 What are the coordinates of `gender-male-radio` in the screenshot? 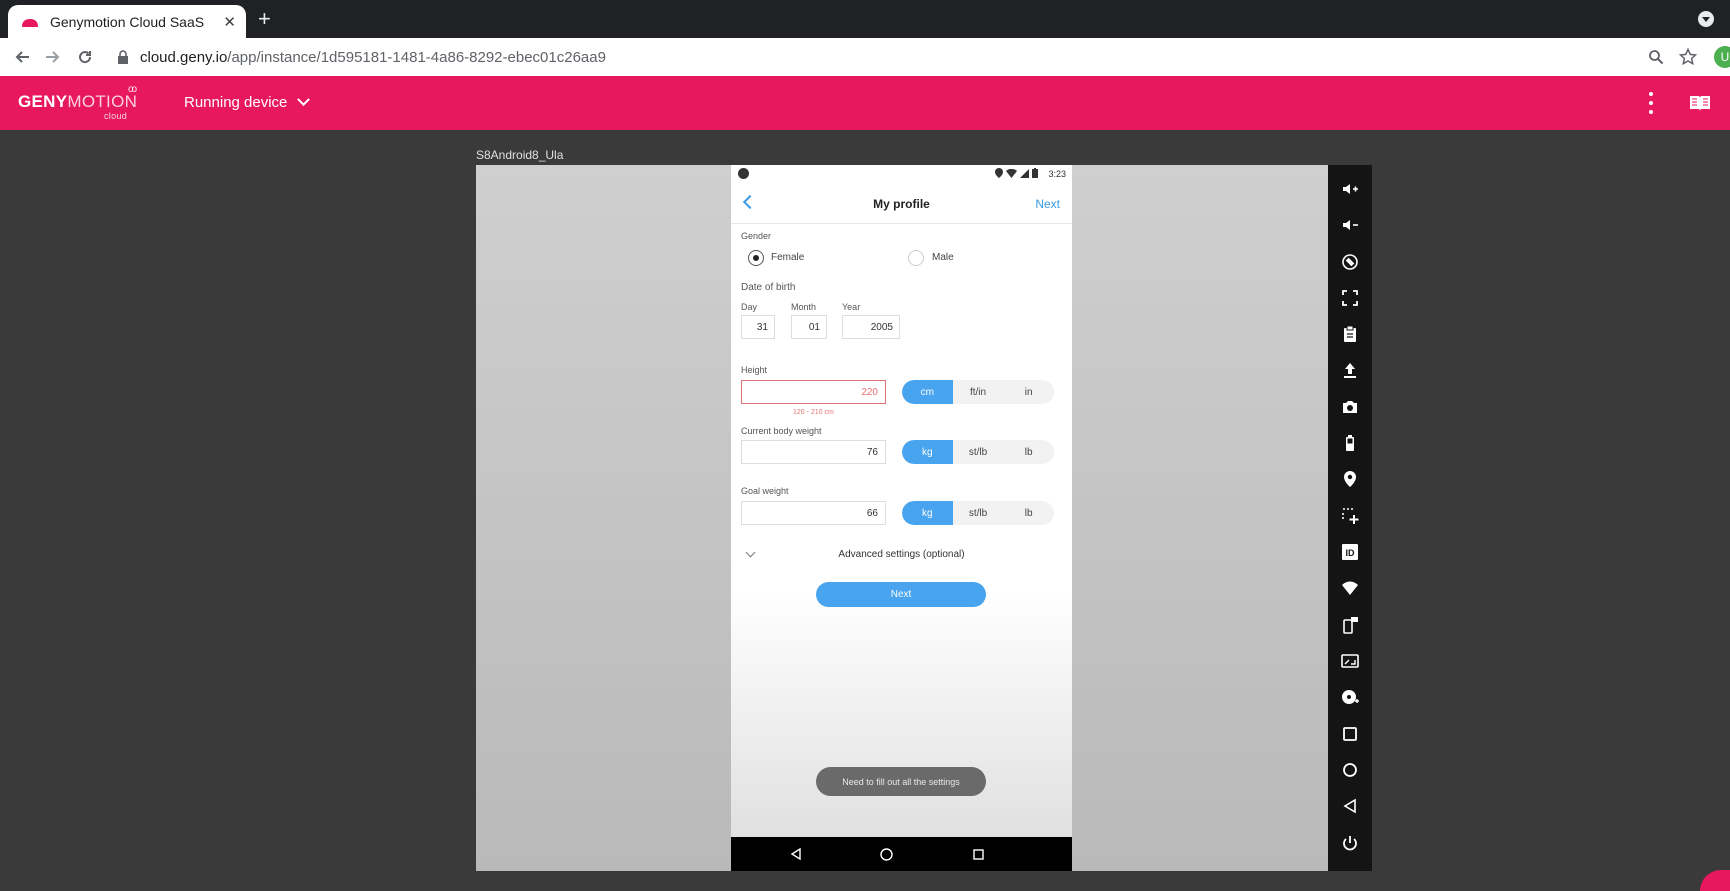 It's located at (916, 258).